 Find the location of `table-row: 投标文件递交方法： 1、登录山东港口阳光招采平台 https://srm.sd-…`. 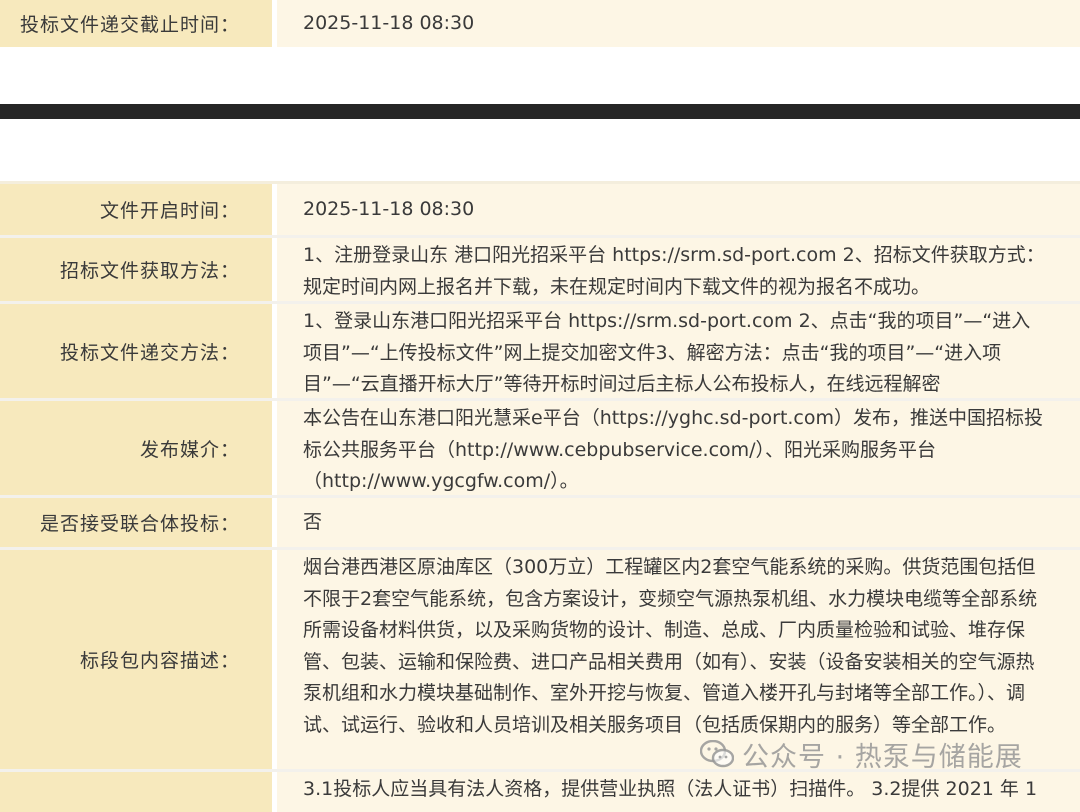

table-row: 投标文件递交方法： 1、登录山东港口阳光招采平台 https://srm.sd-… is located at coordinates (540, 351).